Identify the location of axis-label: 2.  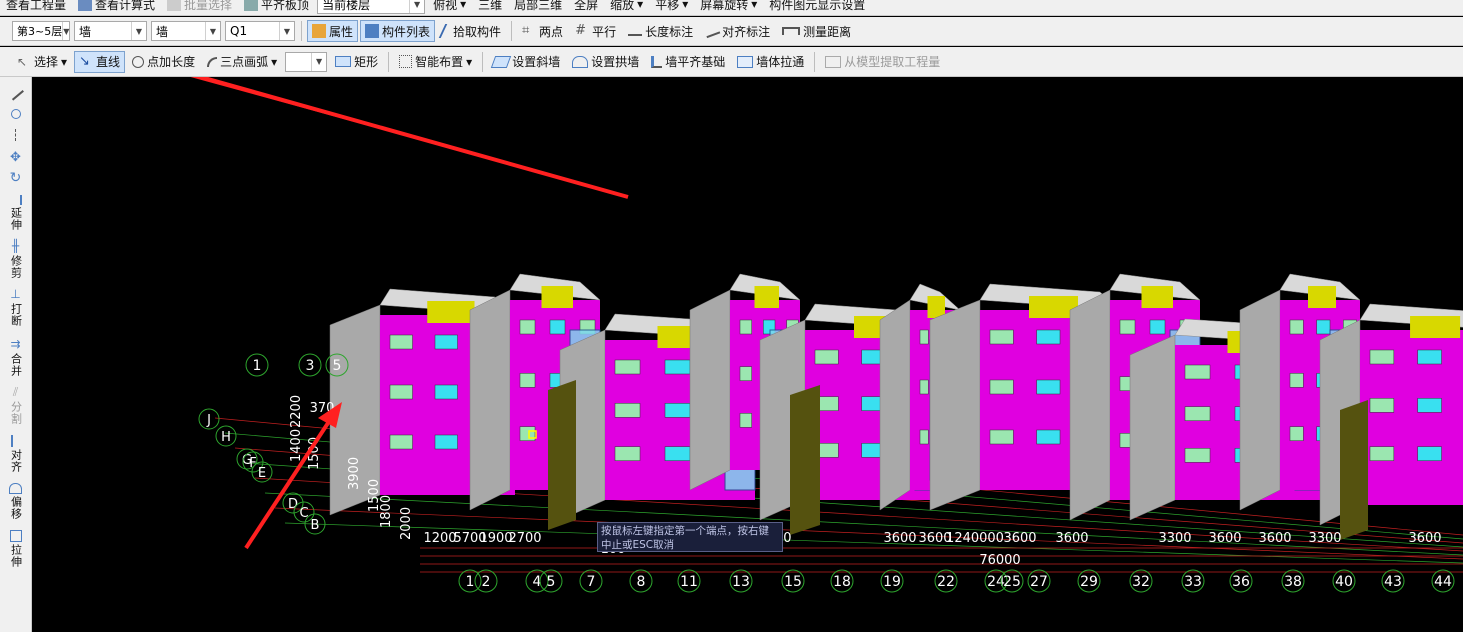
(486, 582).